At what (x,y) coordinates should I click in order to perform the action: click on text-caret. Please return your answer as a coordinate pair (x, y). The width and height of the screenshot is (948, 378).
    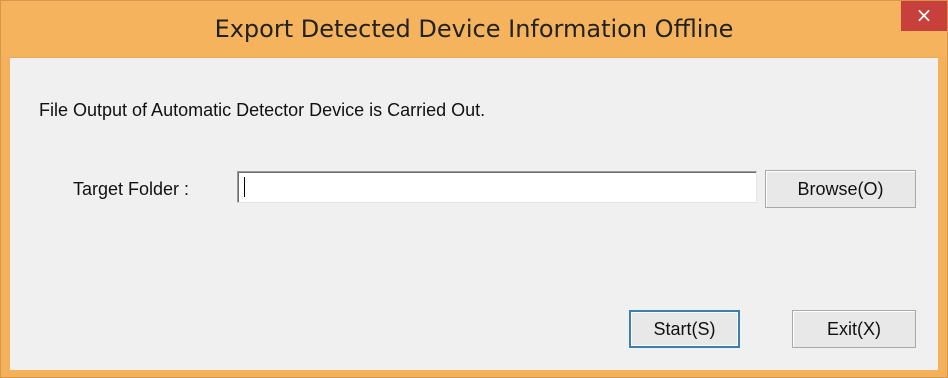
    Looking at the image, I should click on (244, 187).